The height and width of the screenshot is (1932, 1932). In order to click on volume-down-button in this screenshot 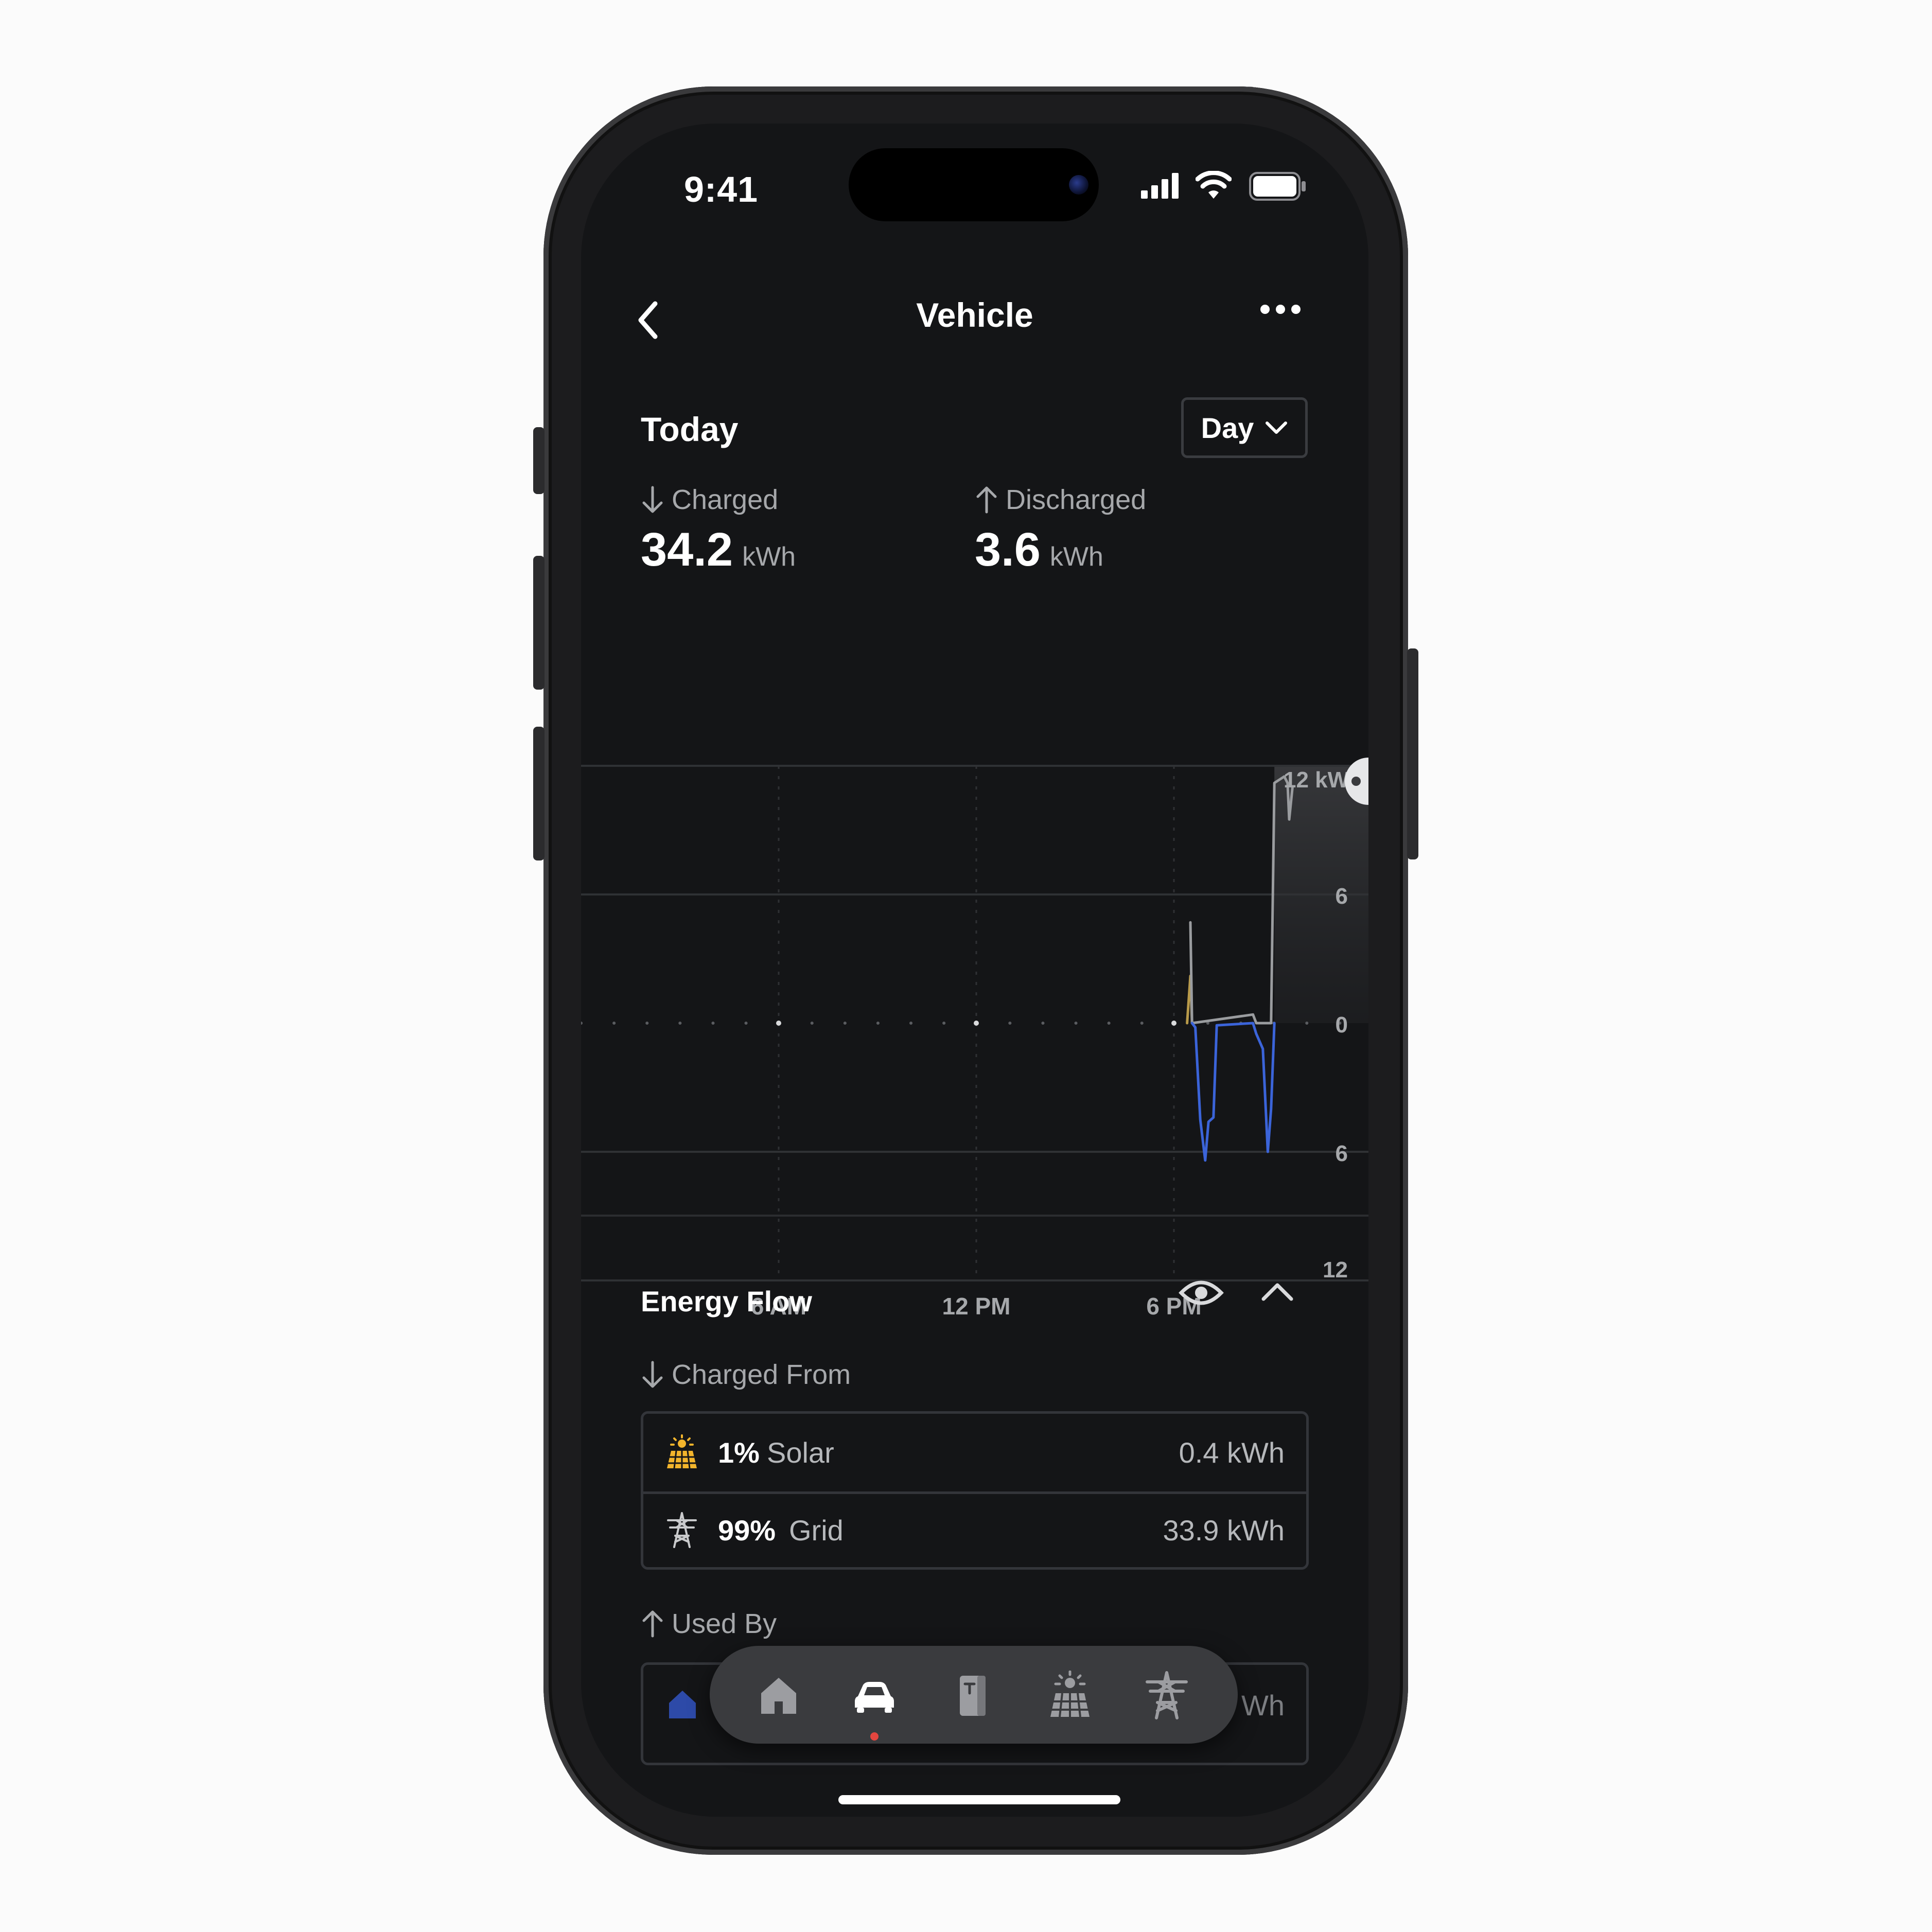, I will do `click(539, 794)`.